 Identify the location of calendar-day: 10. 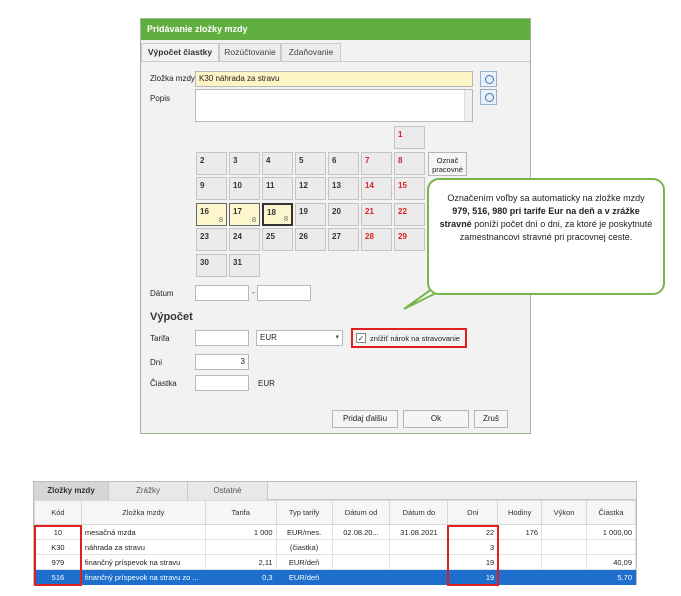
(244, 188).